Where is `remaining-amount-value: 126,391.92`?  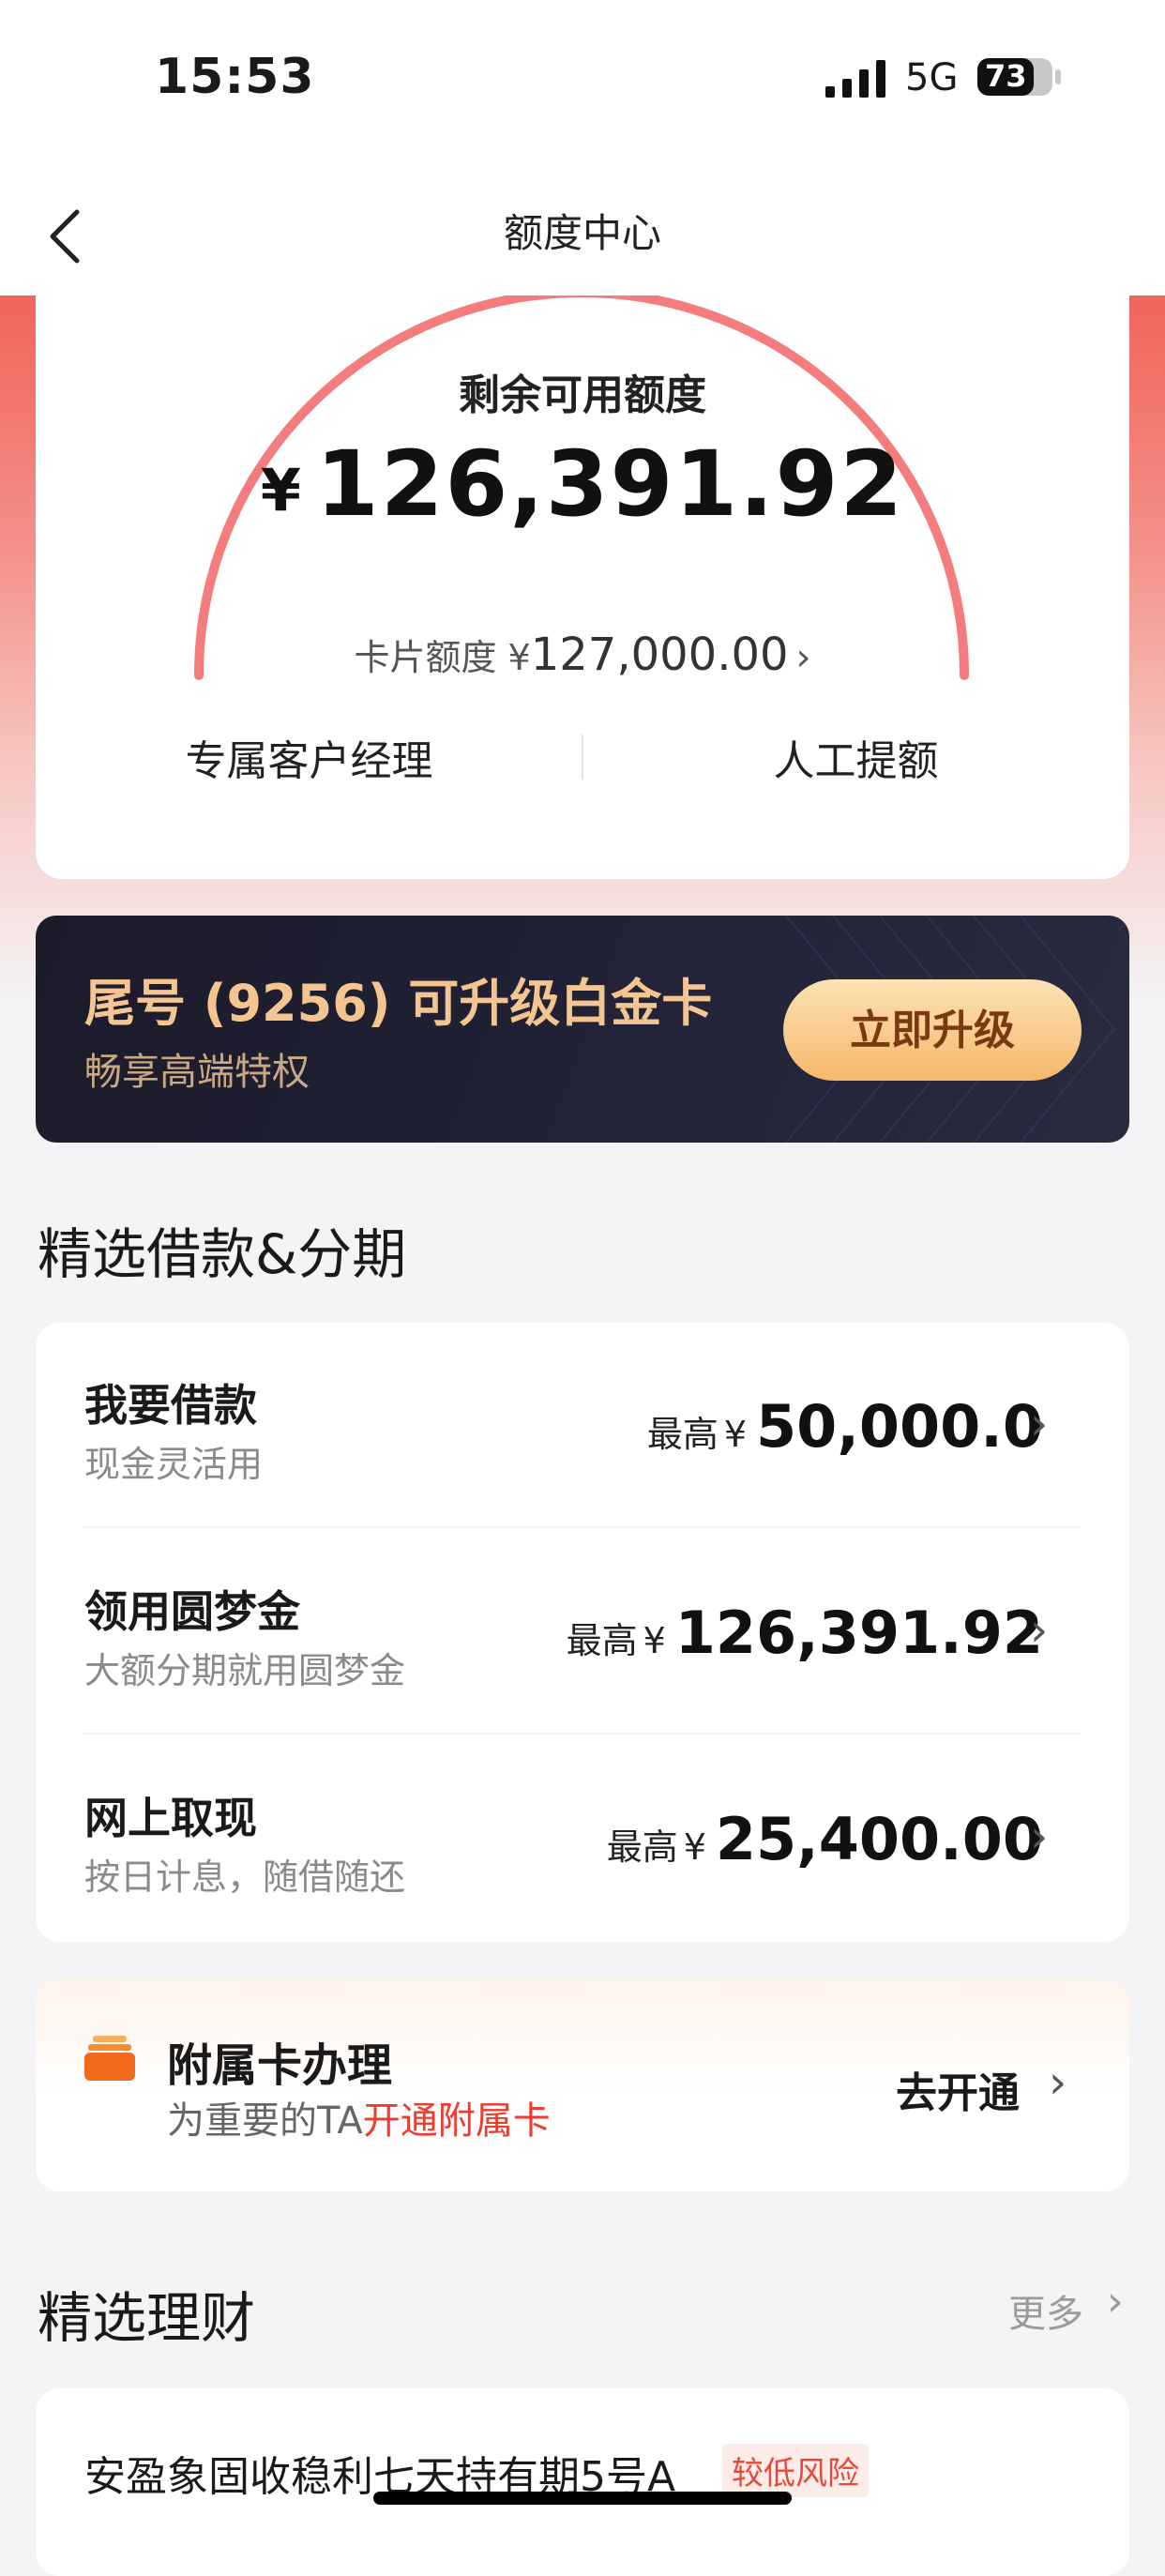 remaining-amount-value: 126,391.92 is located at coordinates (610, 485).